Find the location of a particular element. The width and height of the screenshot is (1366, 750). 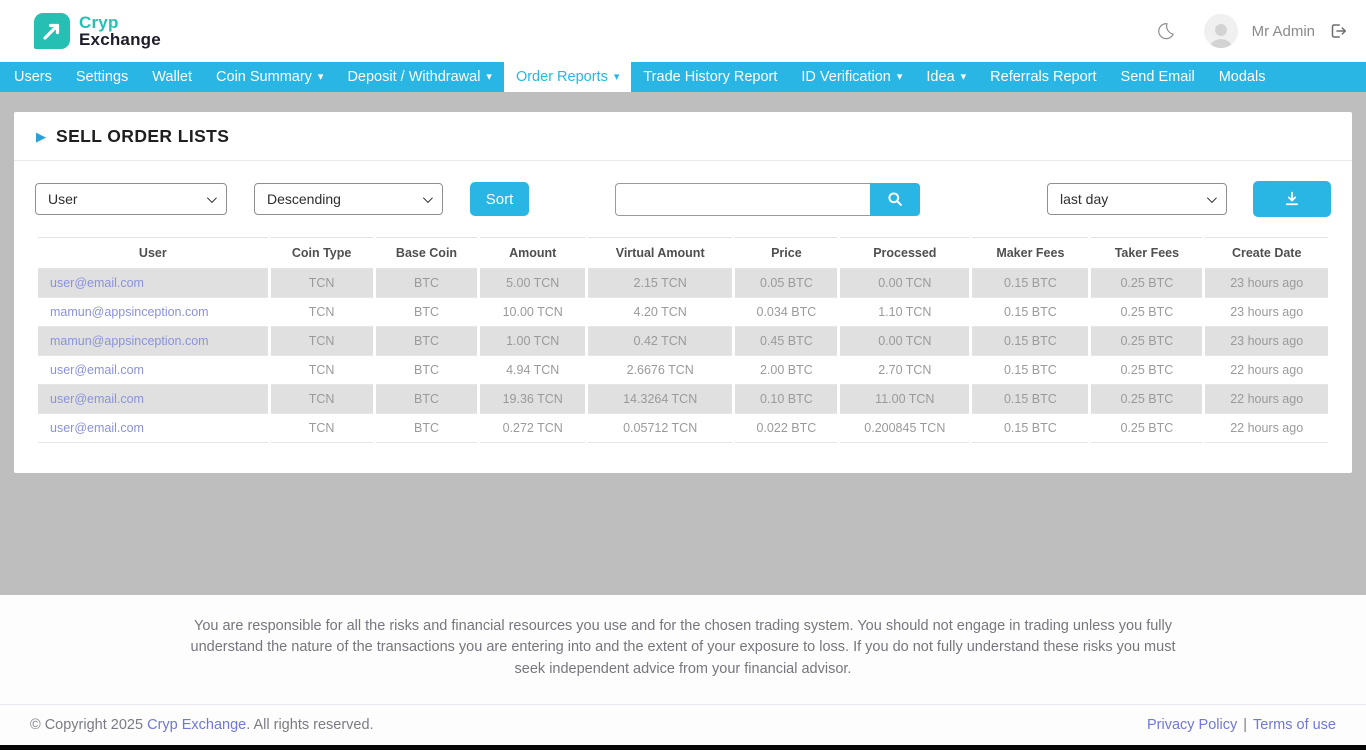

download-icon is located at coordinates (1292, 199).